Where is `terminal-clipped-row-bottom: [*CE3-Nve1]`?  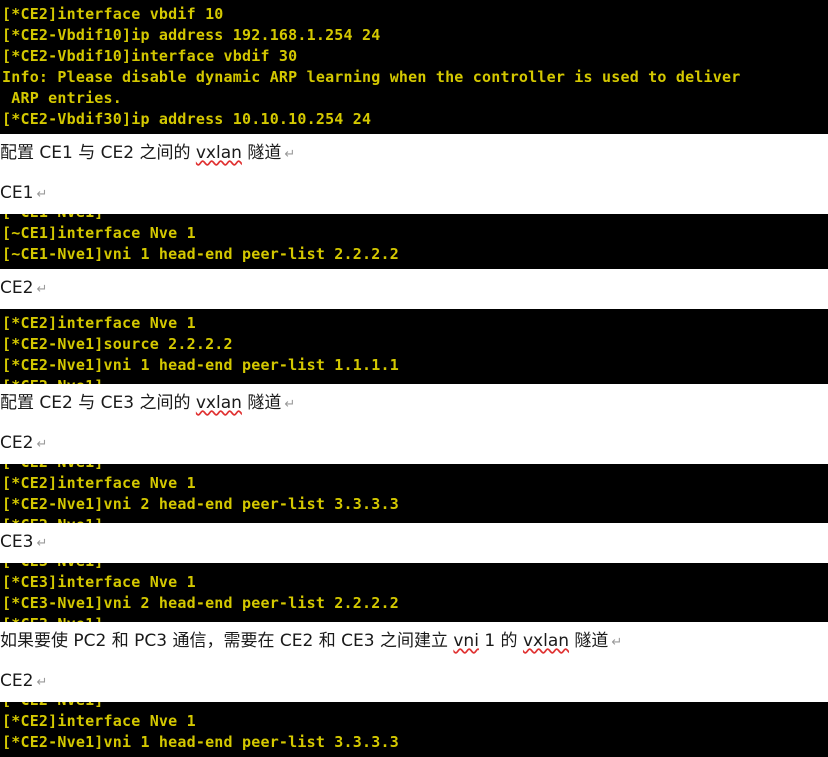 terminal-clipped-row-bottom: [*CE3-Nve1] is located at coordinates (414, 618).